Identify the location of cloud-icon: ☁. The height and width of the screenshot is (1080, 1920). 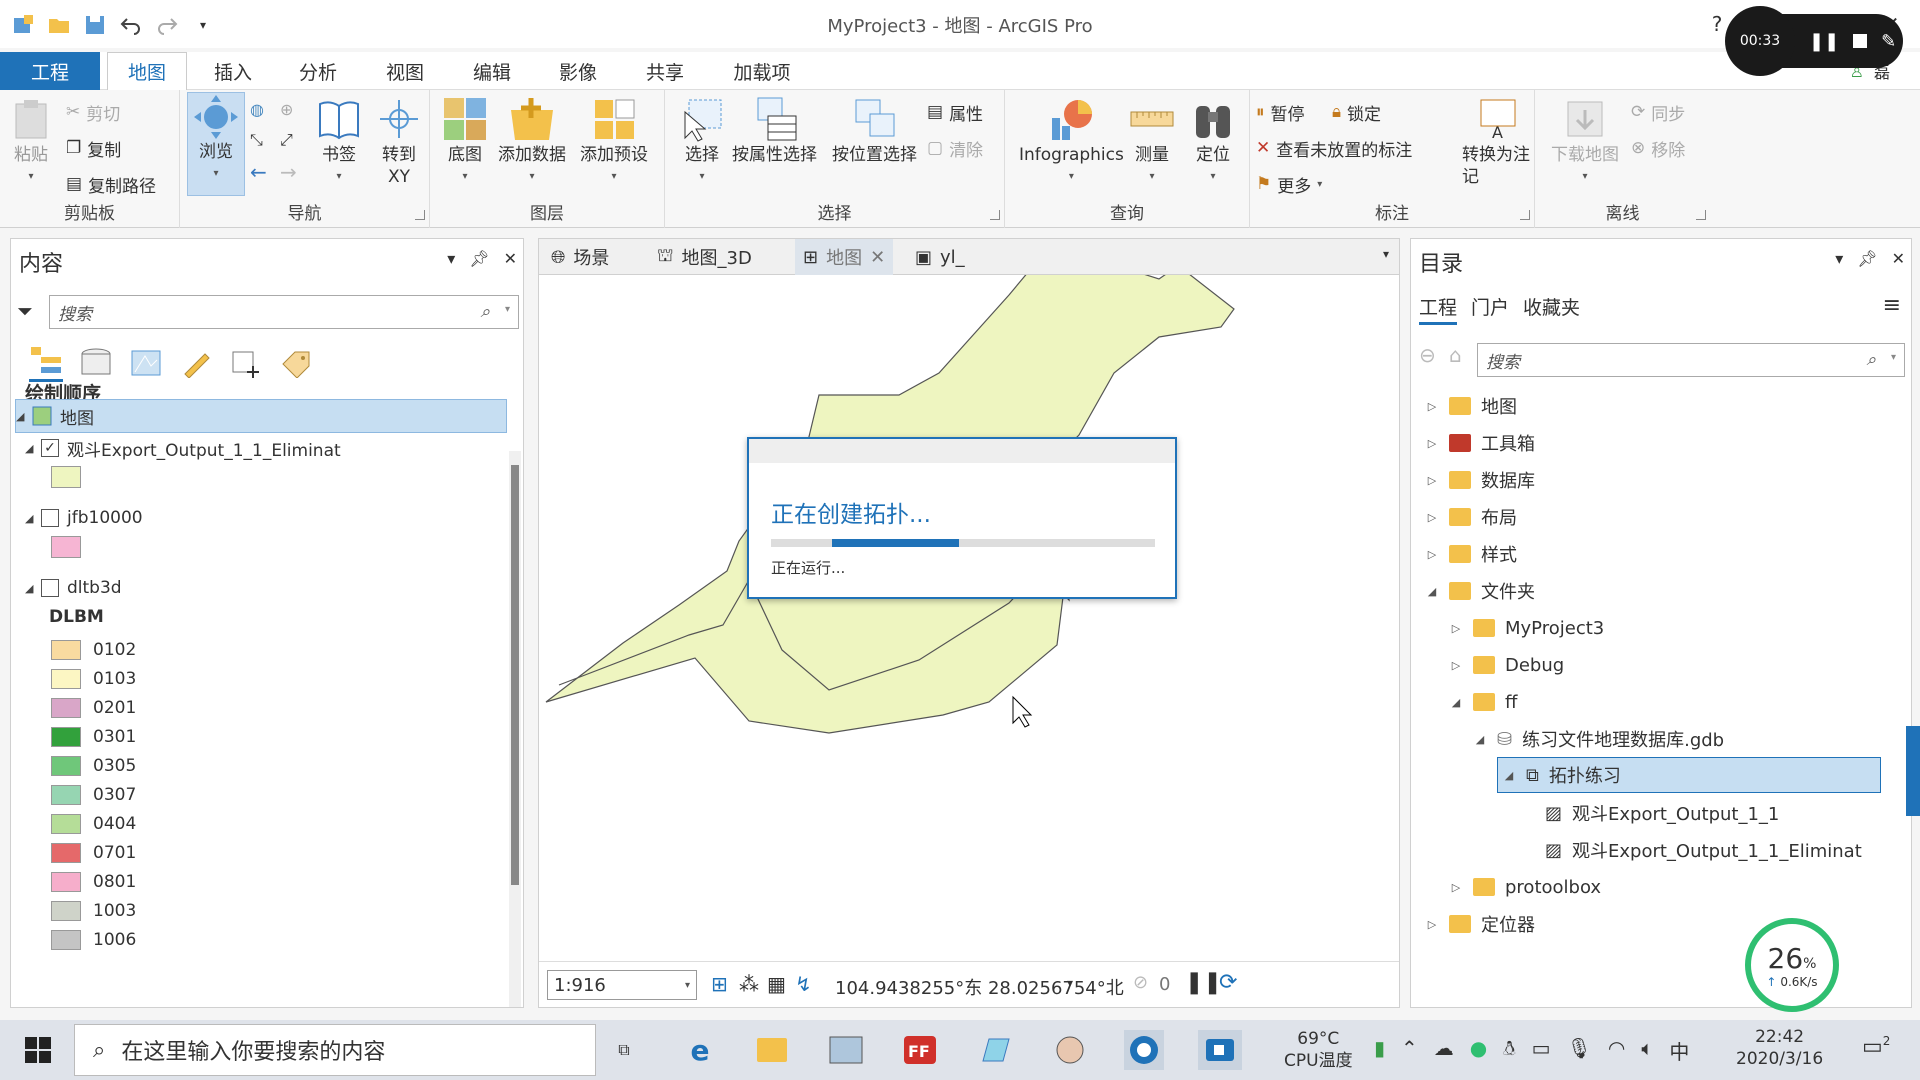
(1444, 1050).